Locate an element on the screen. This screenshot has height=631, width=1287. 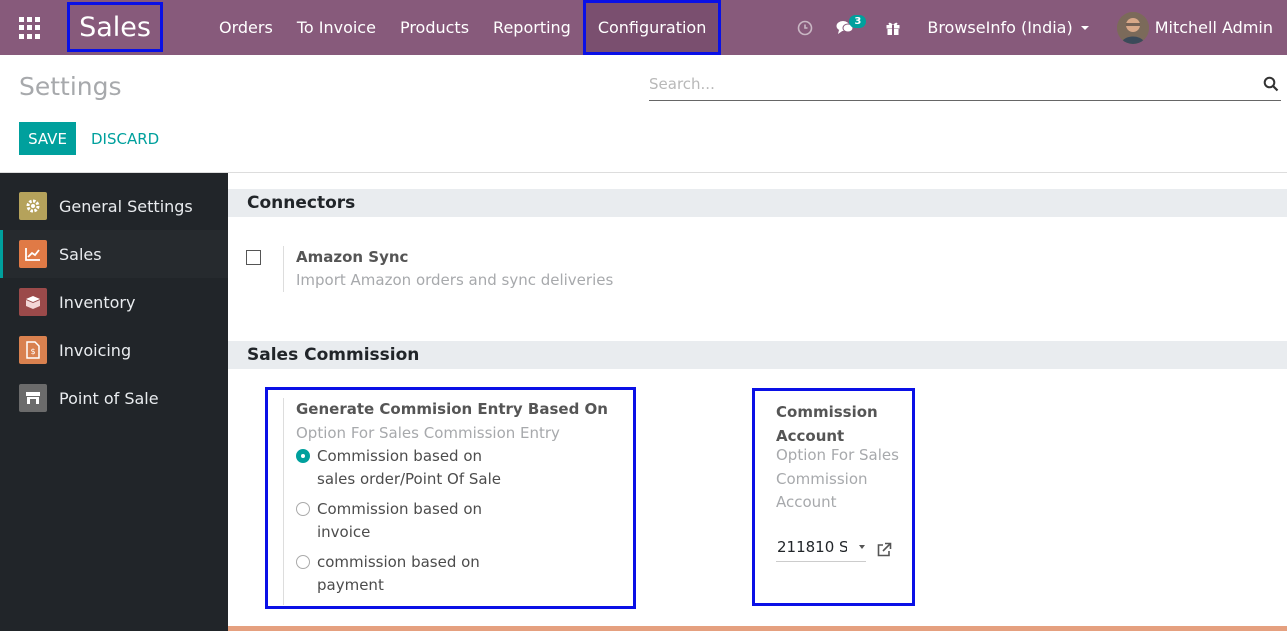
discard-button: DISCARD is located at coordinates (125, 138).